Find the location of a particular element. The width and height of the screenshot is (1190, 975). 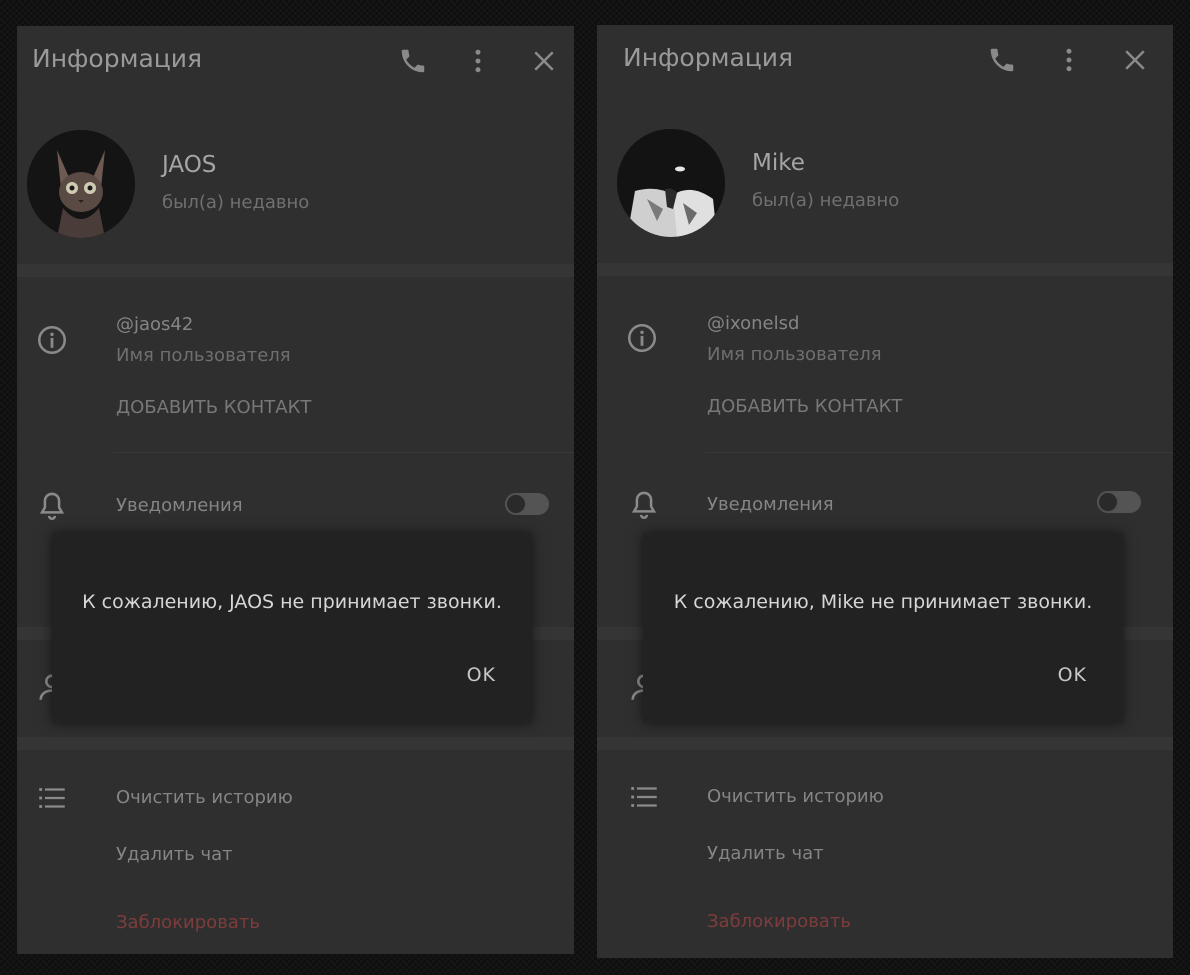

dialog-message: К сожалению, JAOS не принимает звонки. is located at coordinates (292, 602).